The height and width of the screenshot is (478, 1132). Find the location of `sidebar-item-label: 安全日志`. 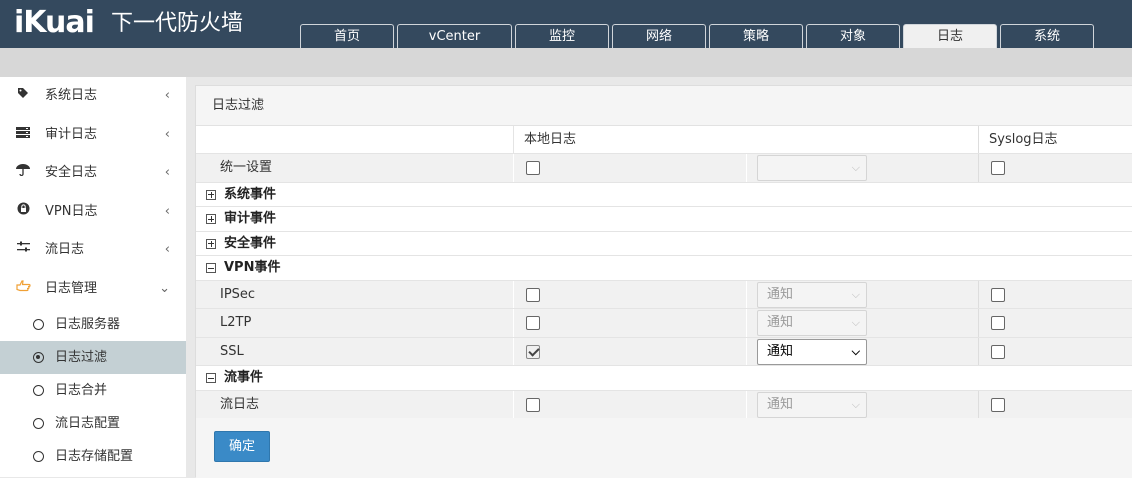

sidebar-item-label: 安全日志 is located at coordinates (71, 172).